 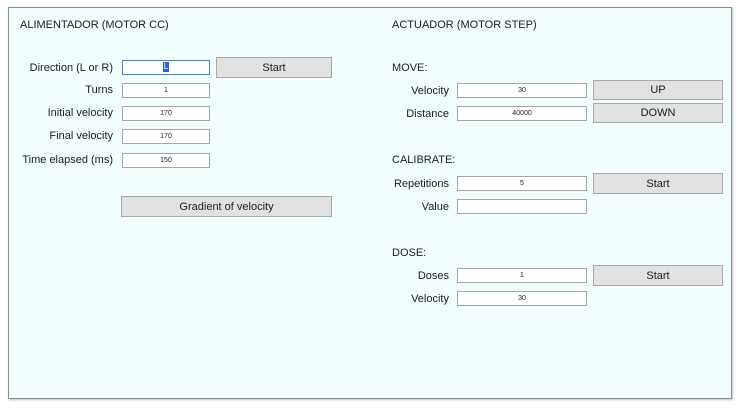 I want to click on final-velocity-label: Final velocity, so click(x=81, y=136).